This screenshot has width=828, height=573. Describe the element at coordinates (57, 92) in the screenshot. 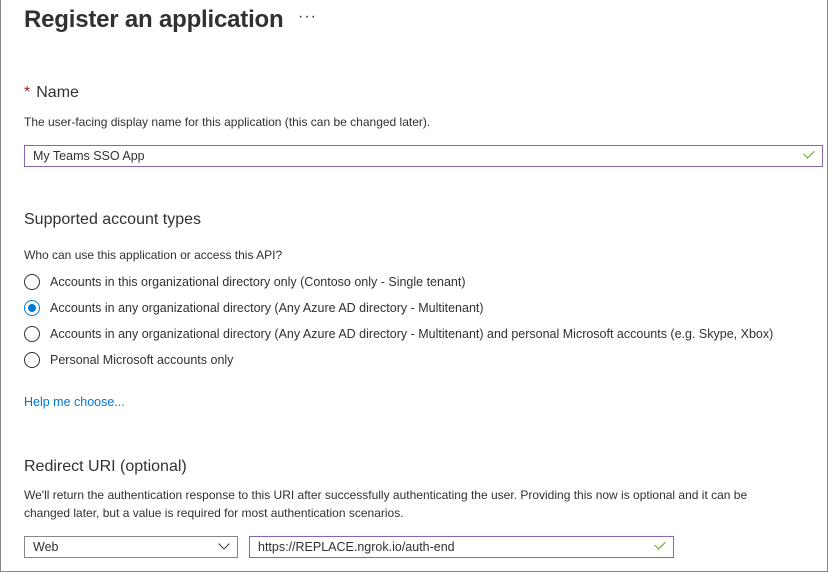

I see `name-label: Name` at that location.